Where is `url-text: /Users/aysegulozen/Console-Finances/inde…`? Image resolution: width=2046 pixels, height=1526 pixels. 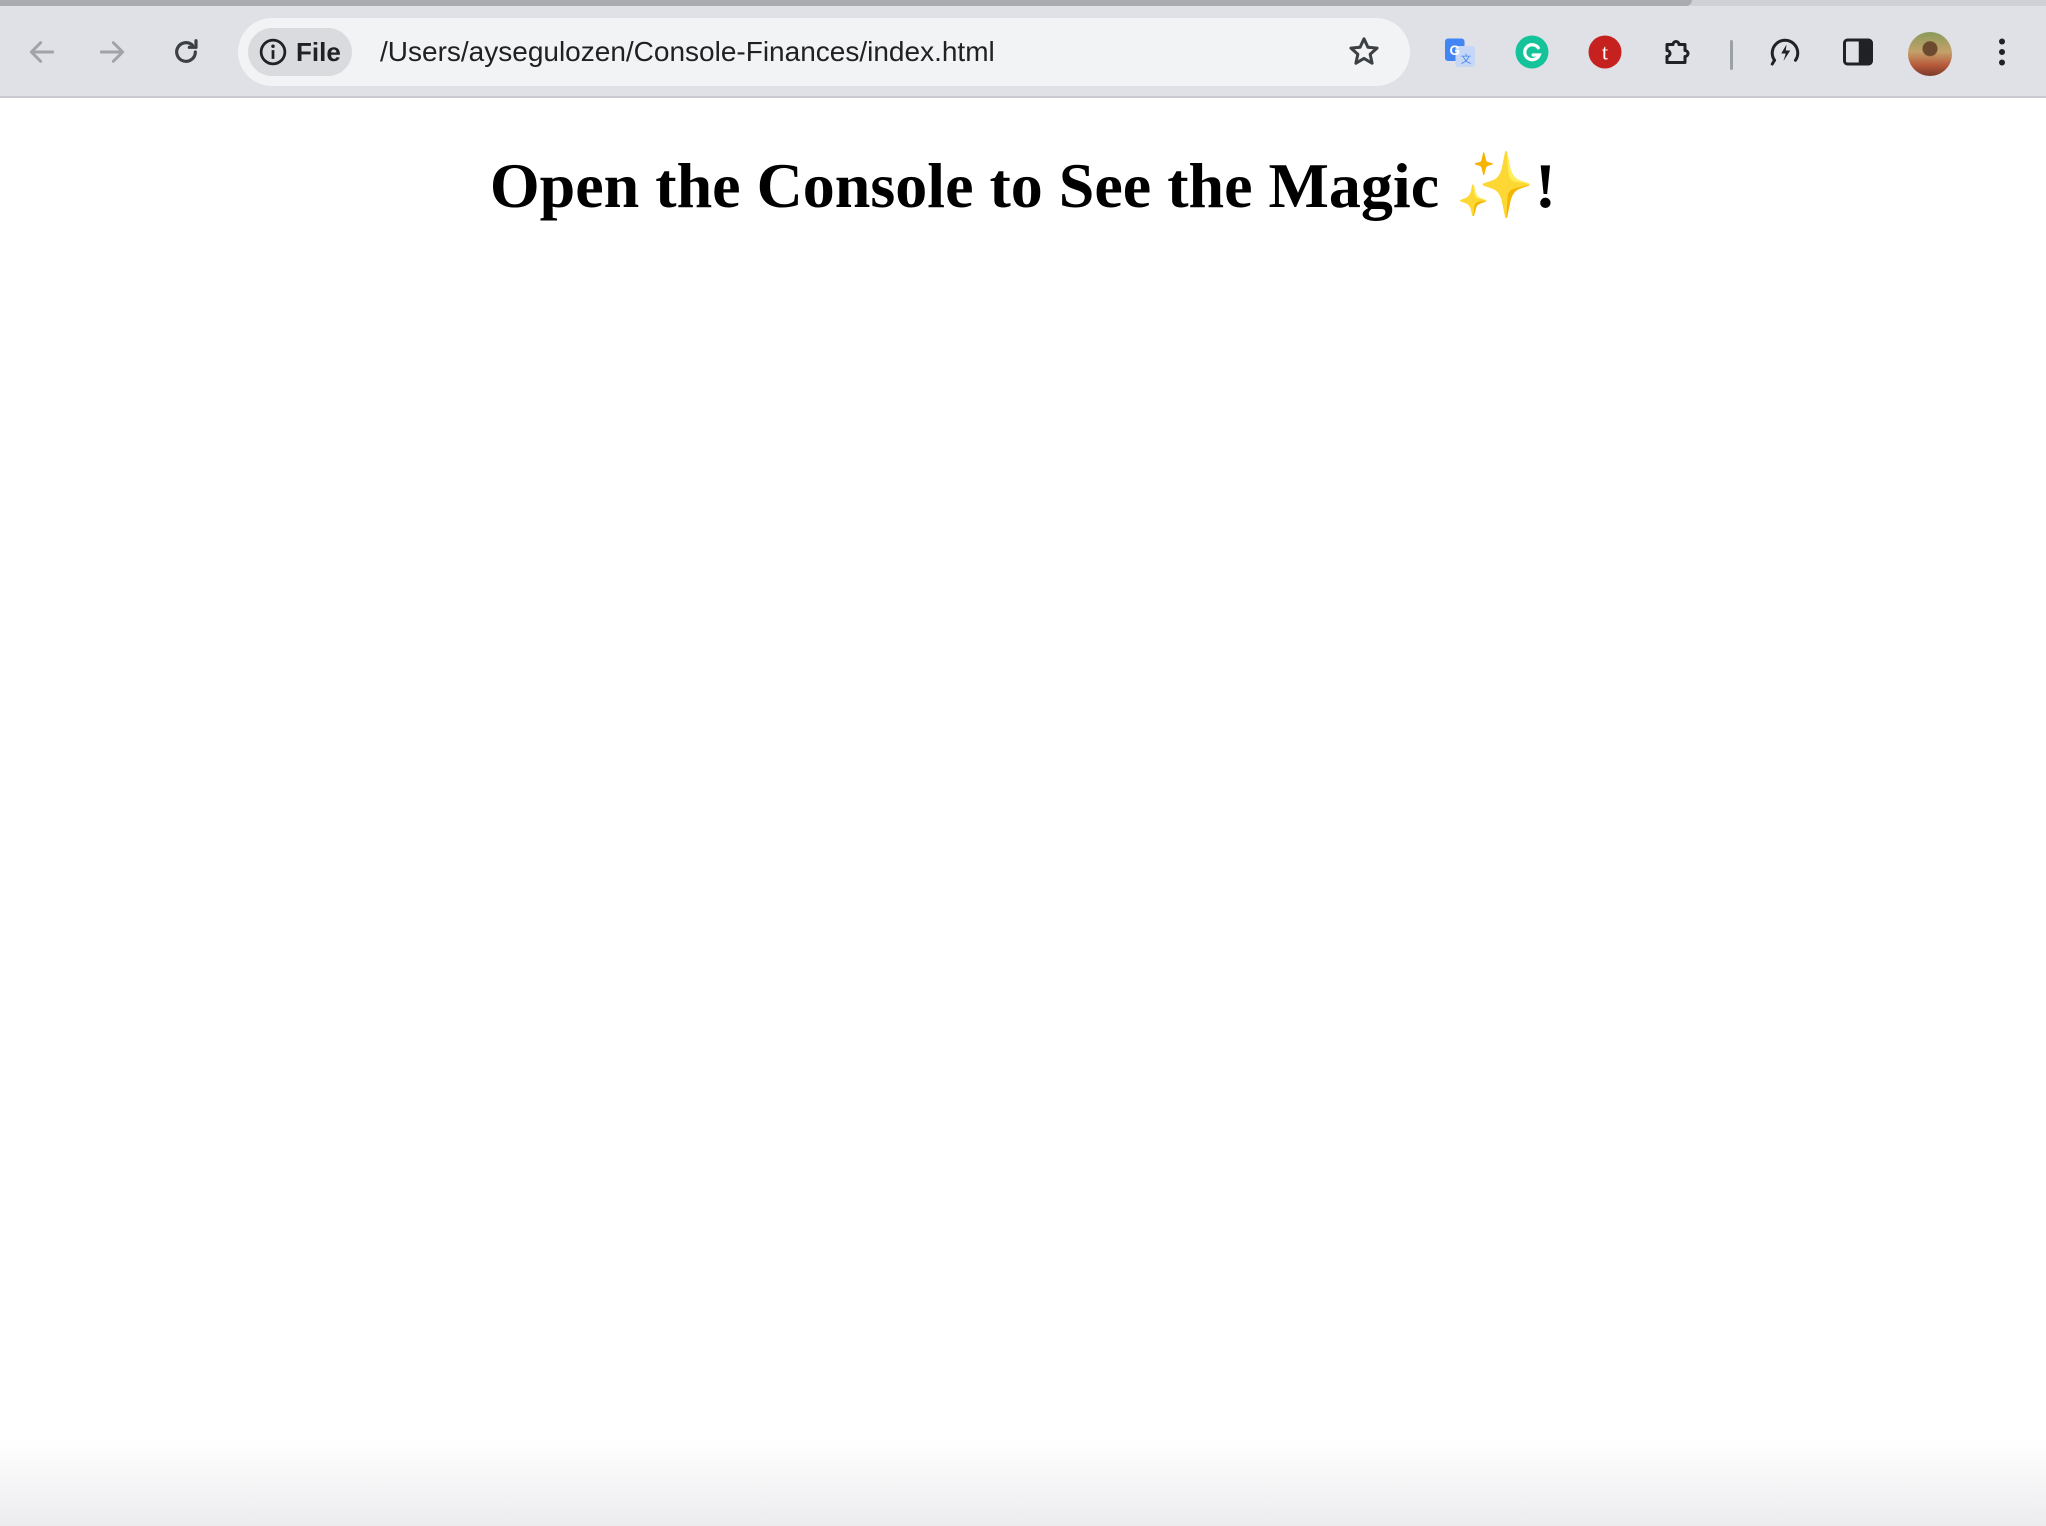
url-text: /Users/aysegulozen/Console-Finances/inde… is located at coordinates (687, 52).